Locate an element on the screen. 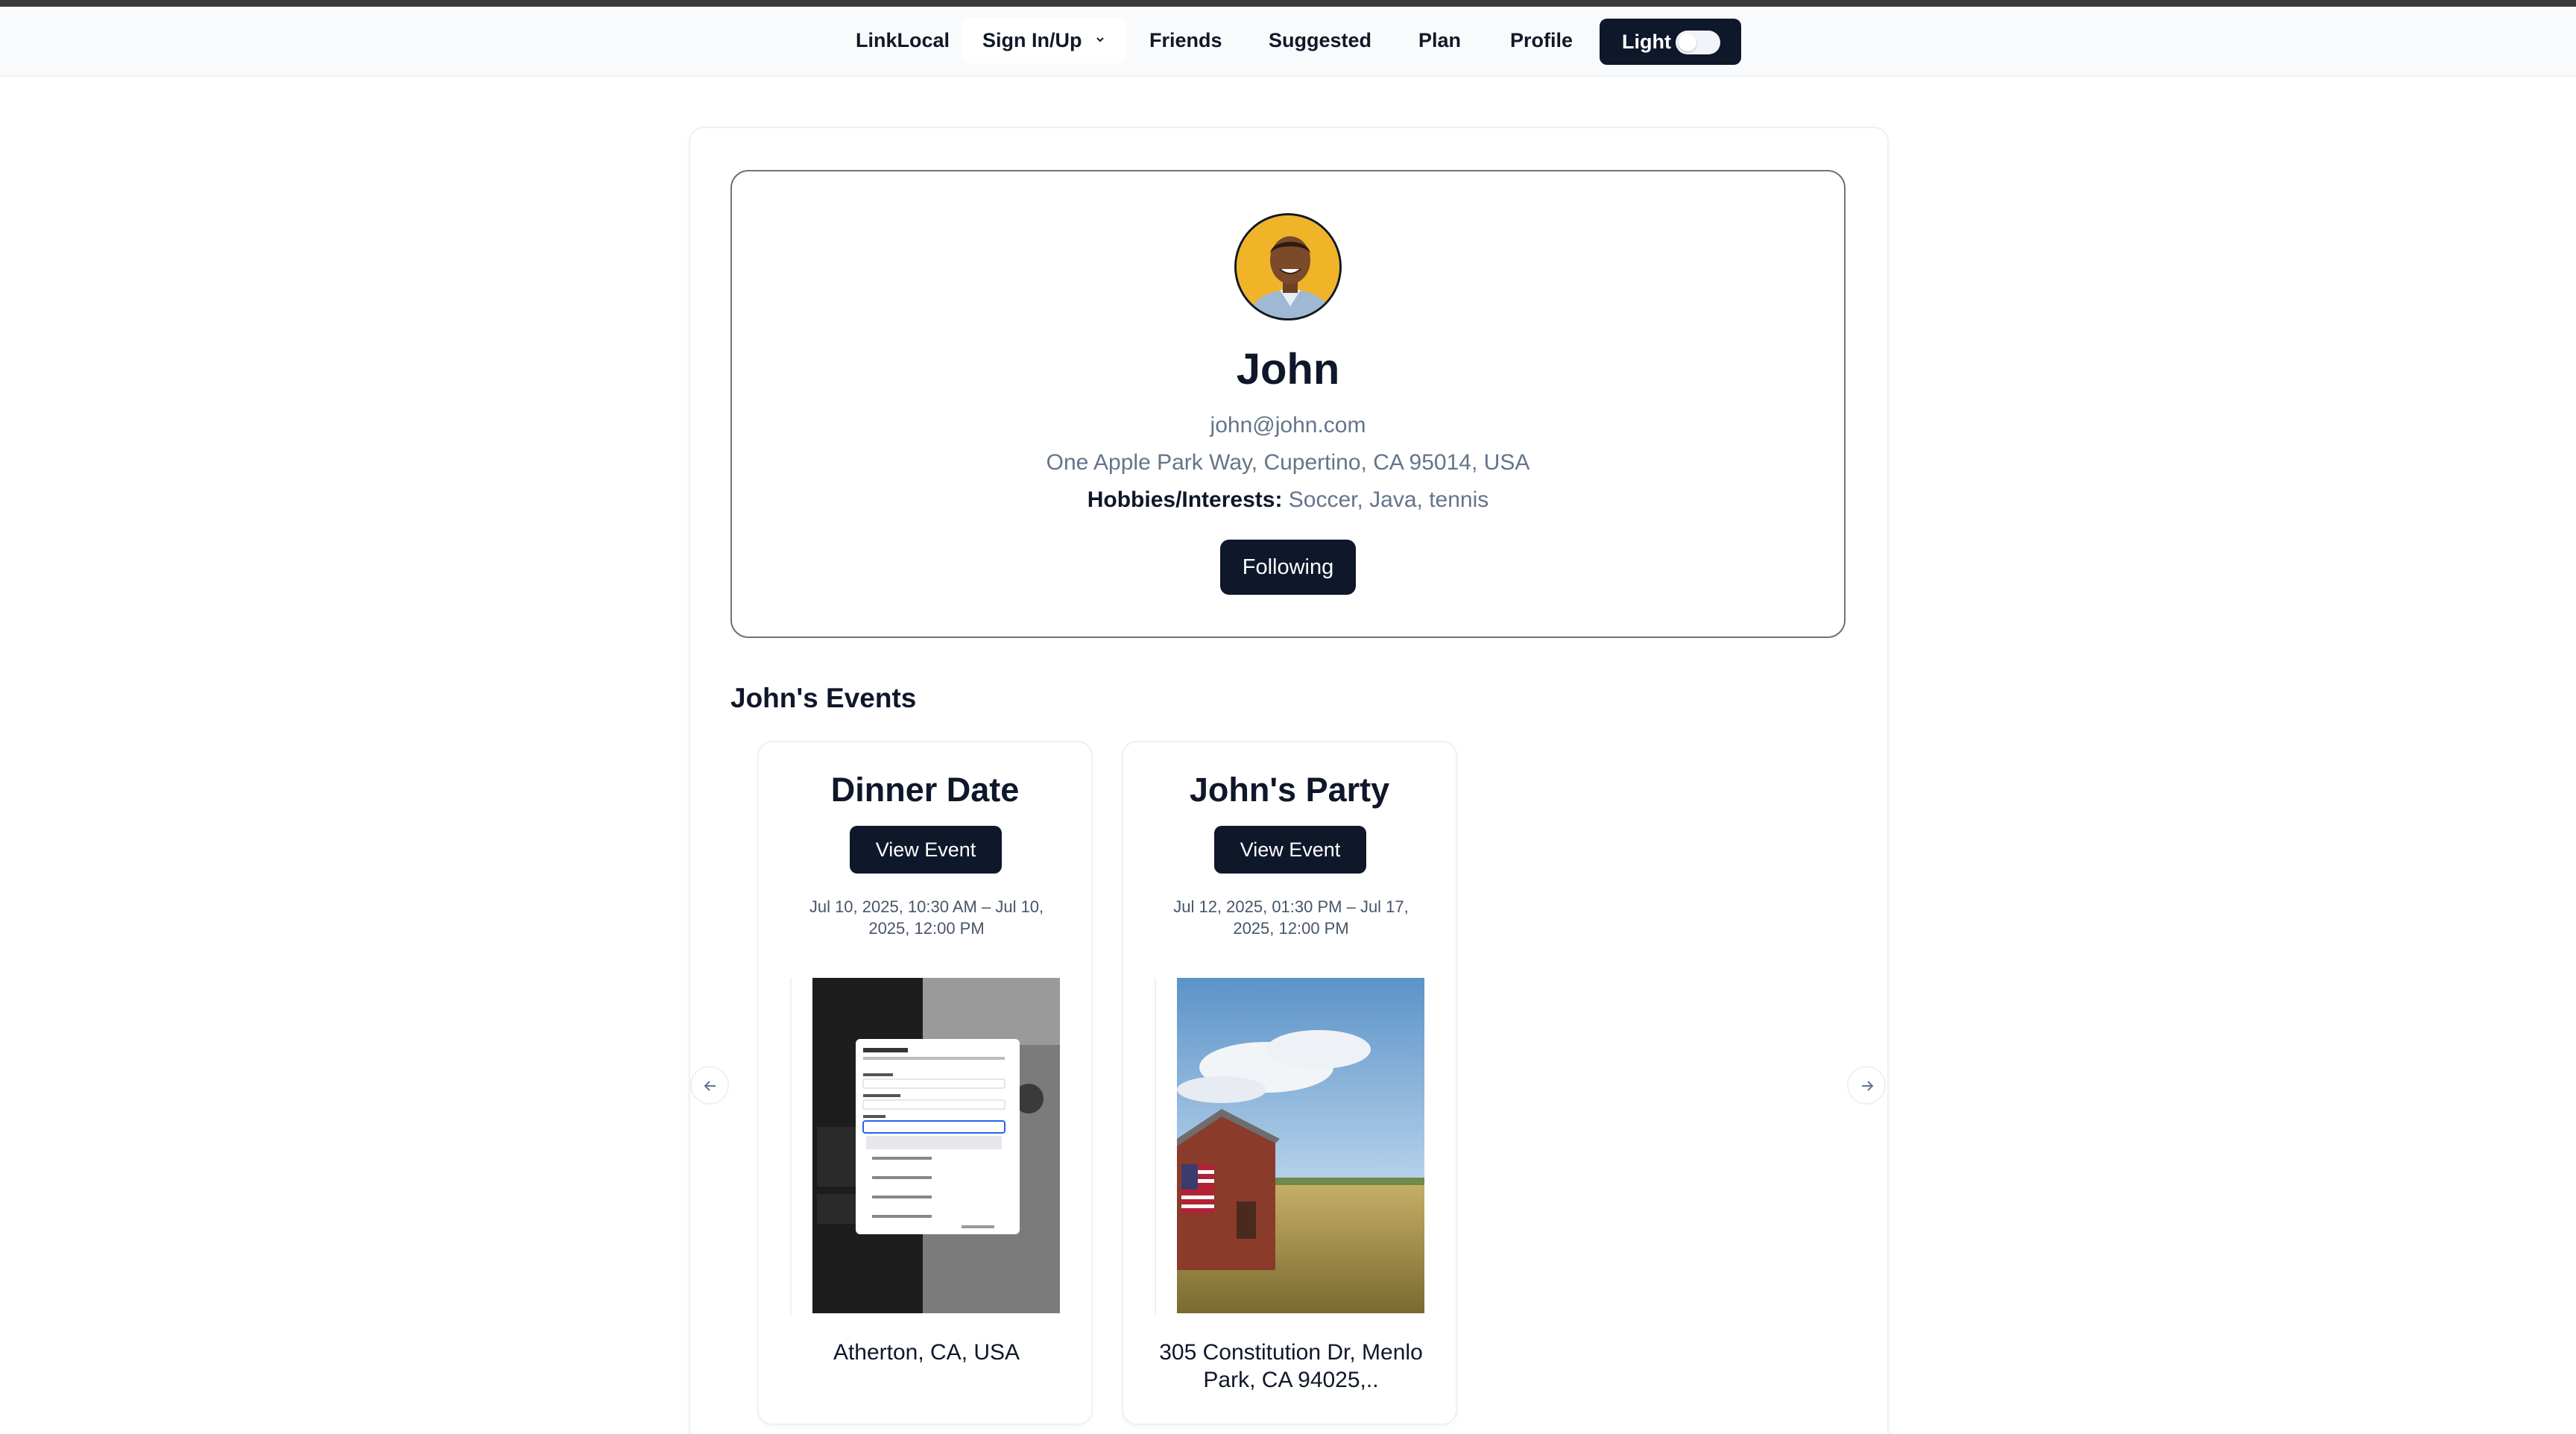  avatar-photo is located at coordinates (1288, 266).